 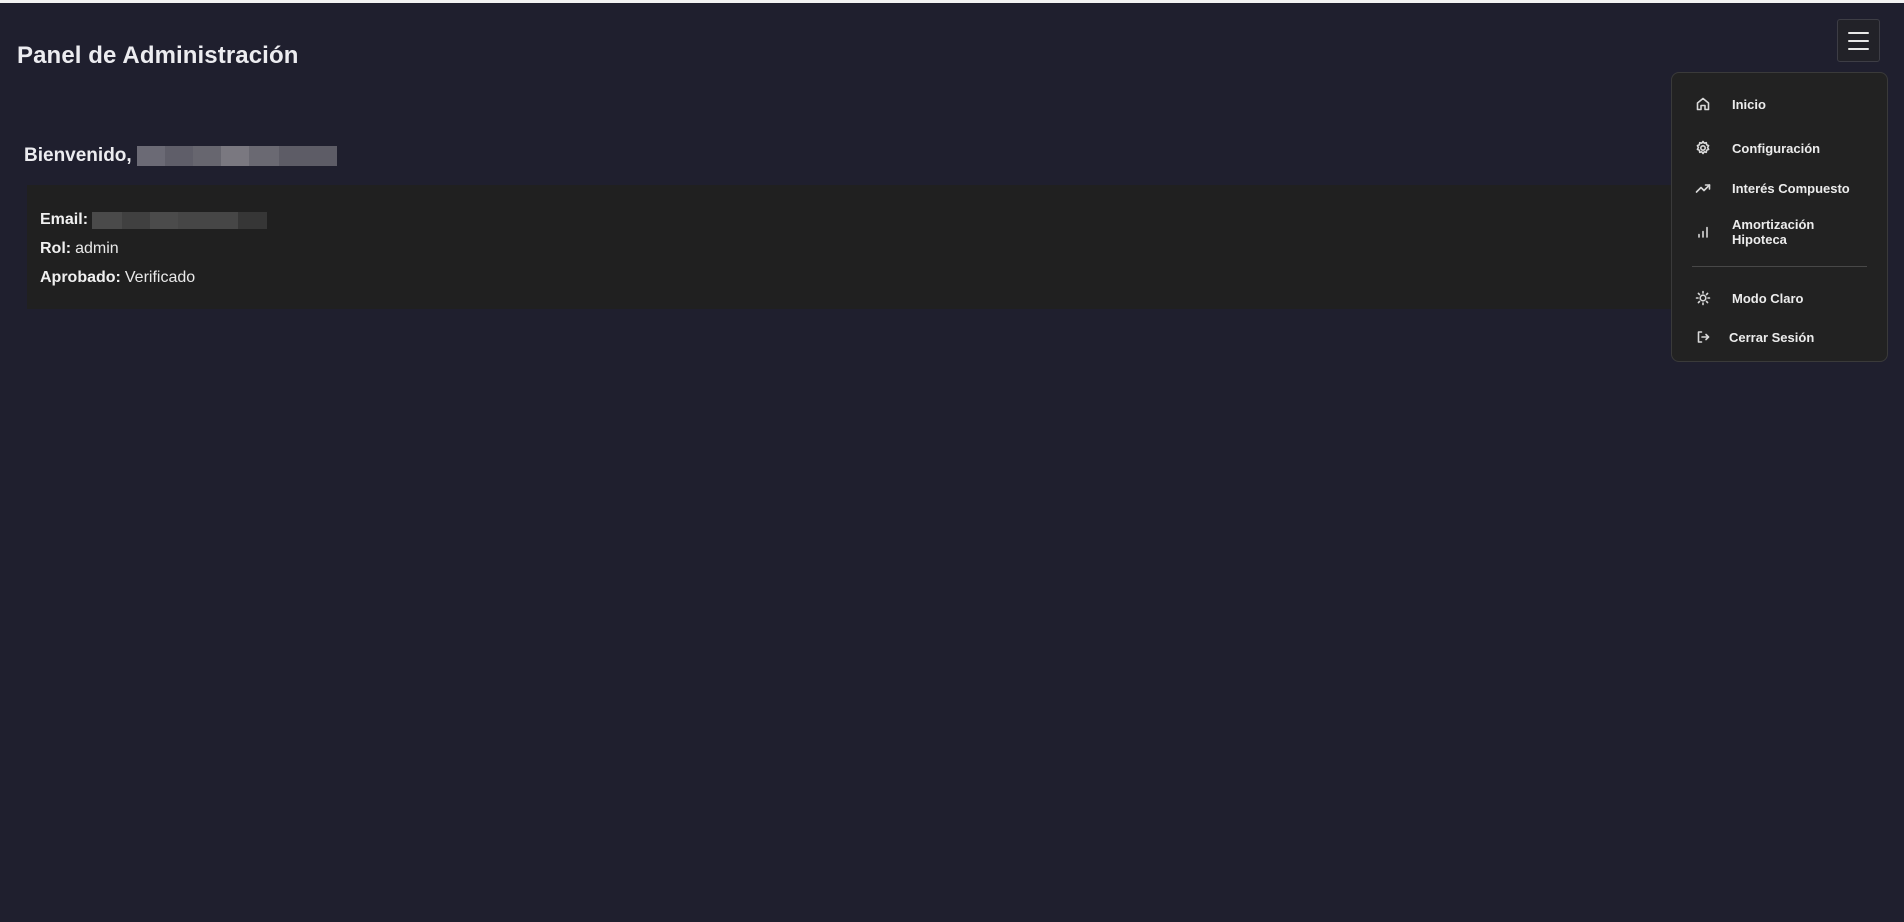 I want to click on menu-item-label: Configuración, so click(x=1776, y=148).